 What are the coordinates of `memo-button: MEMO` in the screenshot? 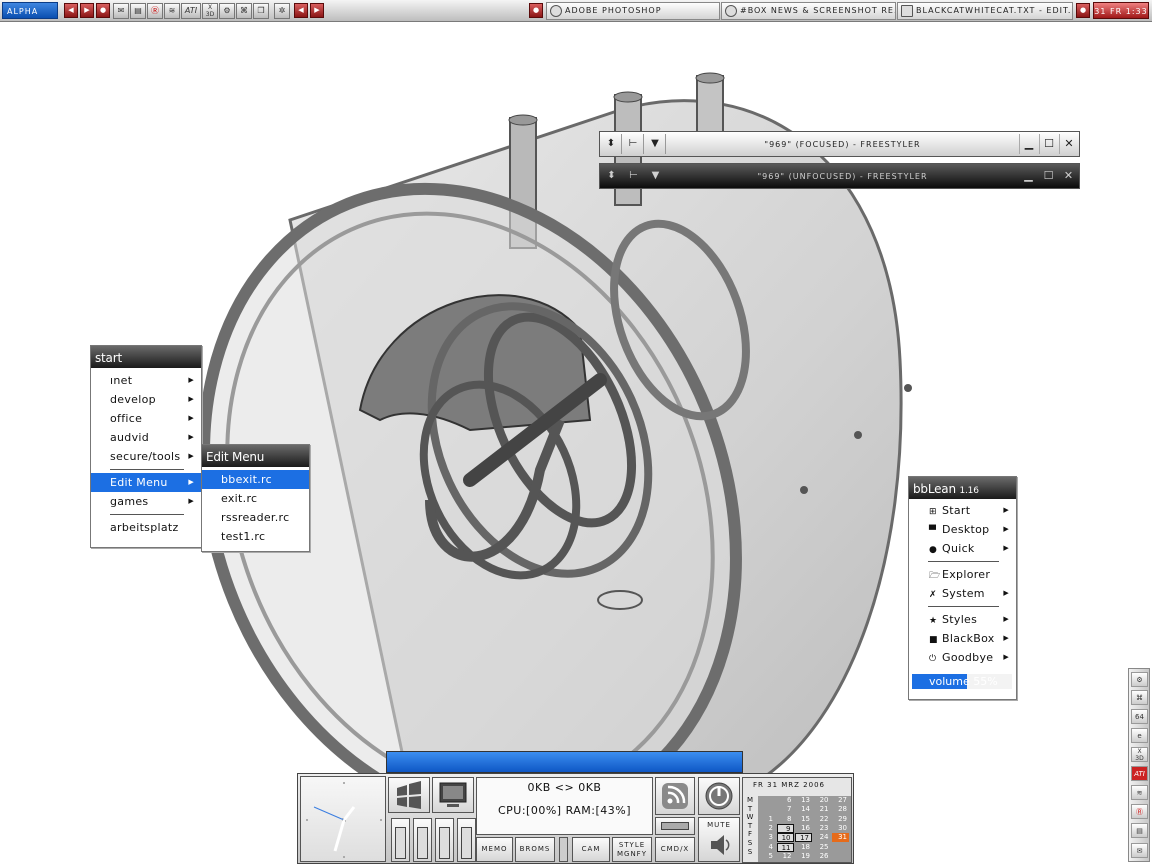 It's located at (494, 849).